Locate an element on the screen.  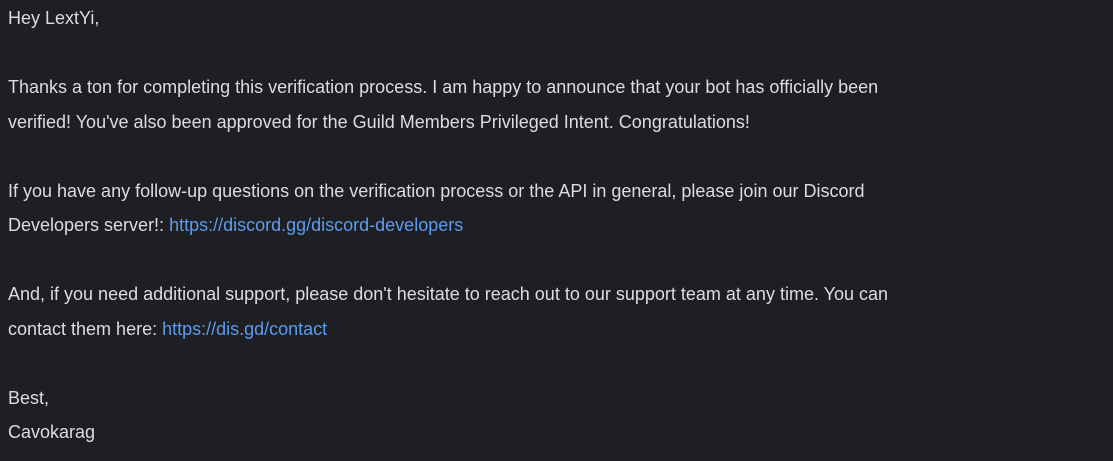
discord-developers-link: https://discord.gg/discord-developers is located at coordinates (316, 225).